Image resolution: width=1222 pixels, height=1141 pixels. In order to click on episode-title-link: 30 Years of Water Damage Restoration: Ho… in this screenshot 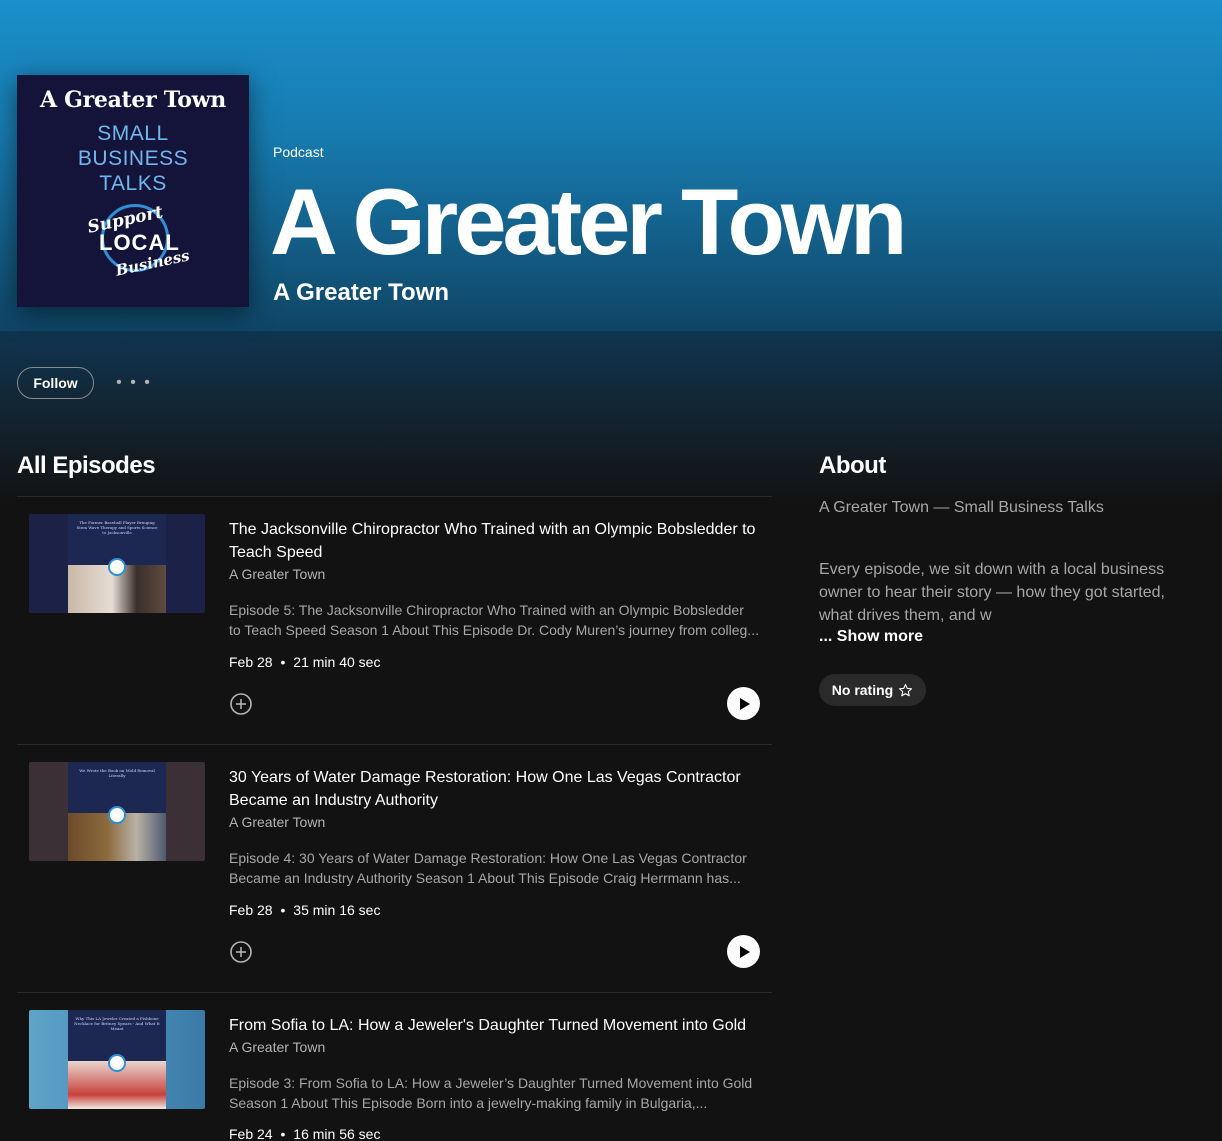, I will do `click(494, 789)`.